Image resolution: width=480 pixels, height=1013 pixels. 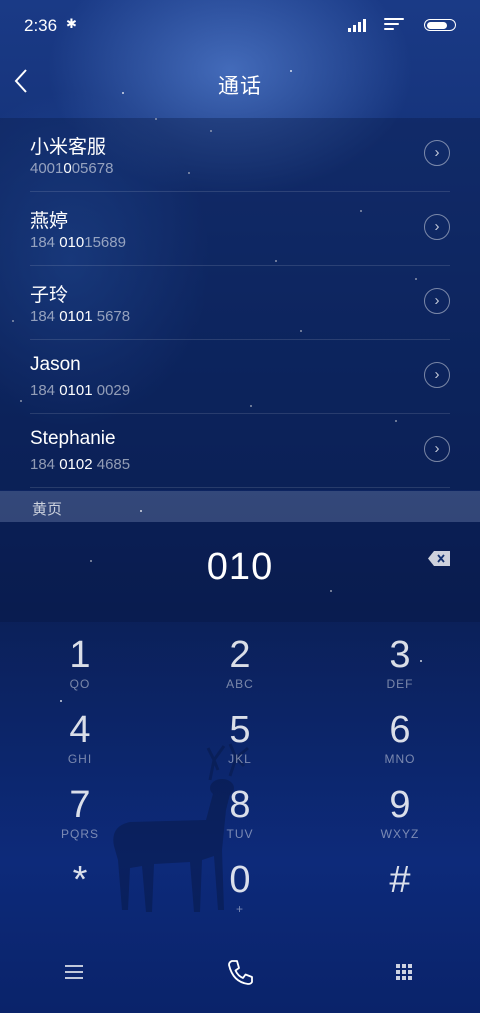 I want to click on battery-icon, so click(x=440, y=25).